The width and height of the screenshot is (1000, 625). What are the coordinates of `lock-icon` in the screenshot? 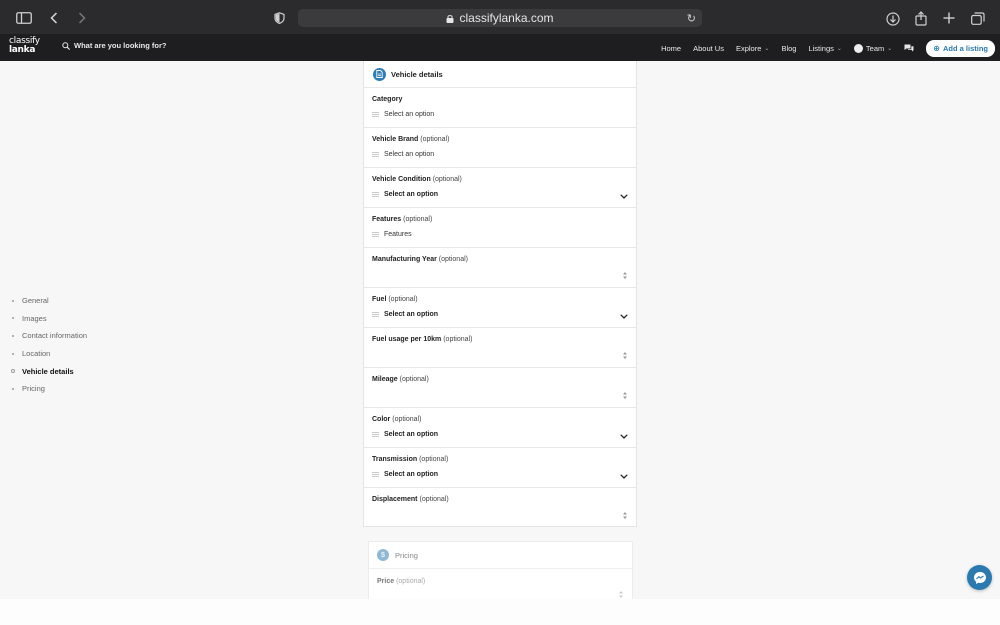 It's located at (450, 18).